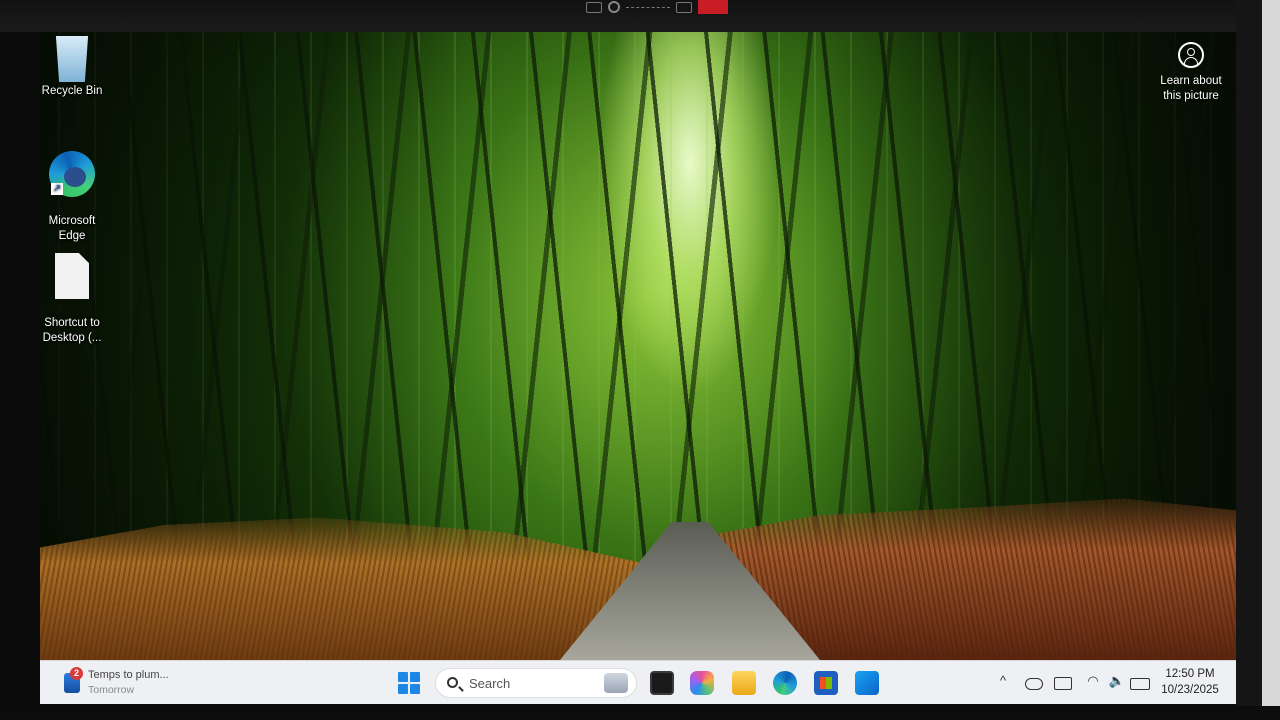 This screenshot has width=1280, height=720. What do you see at coordinates (1258, 360) in the screenshot?
I see `laptop-bezel-right` at bounding box center [1258, 360].